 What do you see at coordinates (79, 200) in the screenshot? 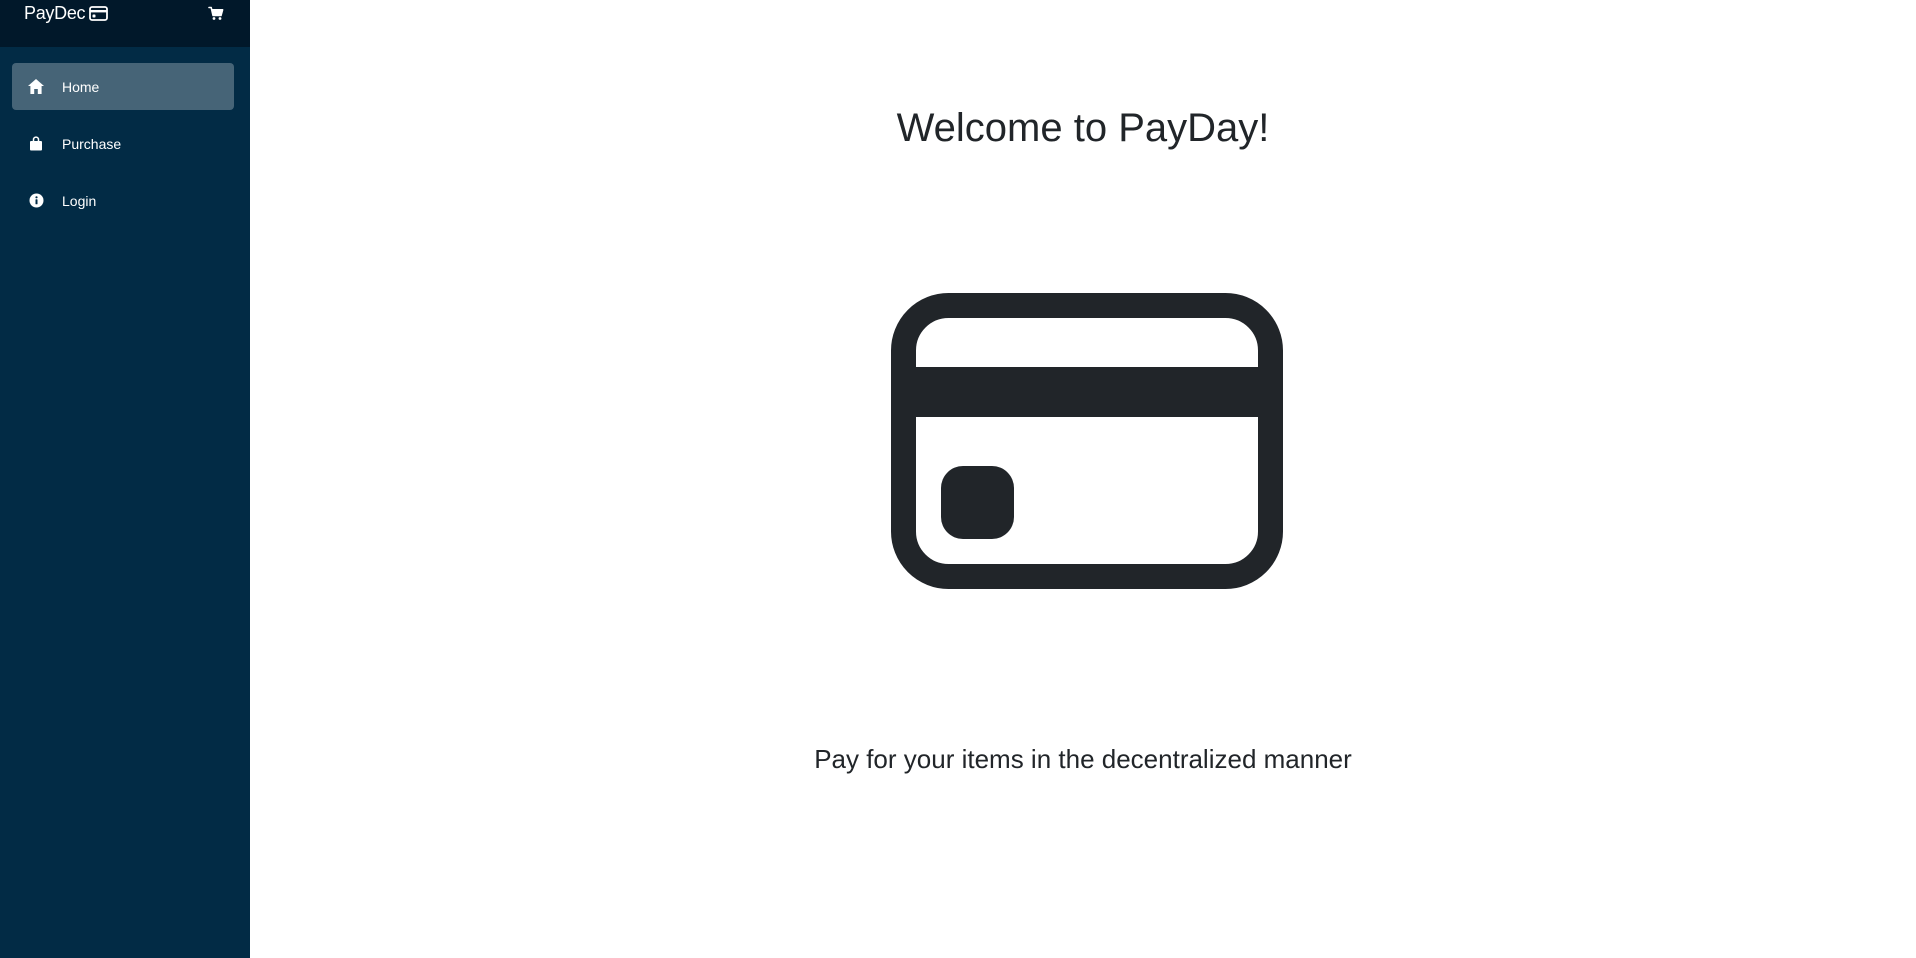
I see `sidebar-item-label: Login` at bounding box center [79, 200].